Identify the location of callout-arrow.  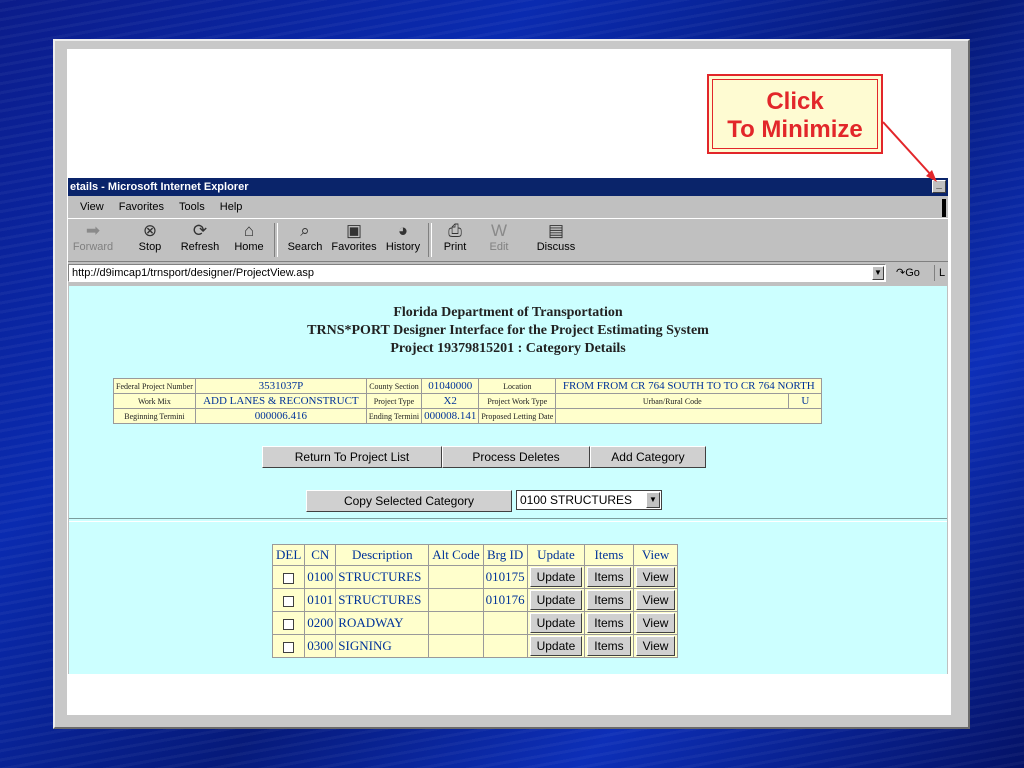
(909, 151).